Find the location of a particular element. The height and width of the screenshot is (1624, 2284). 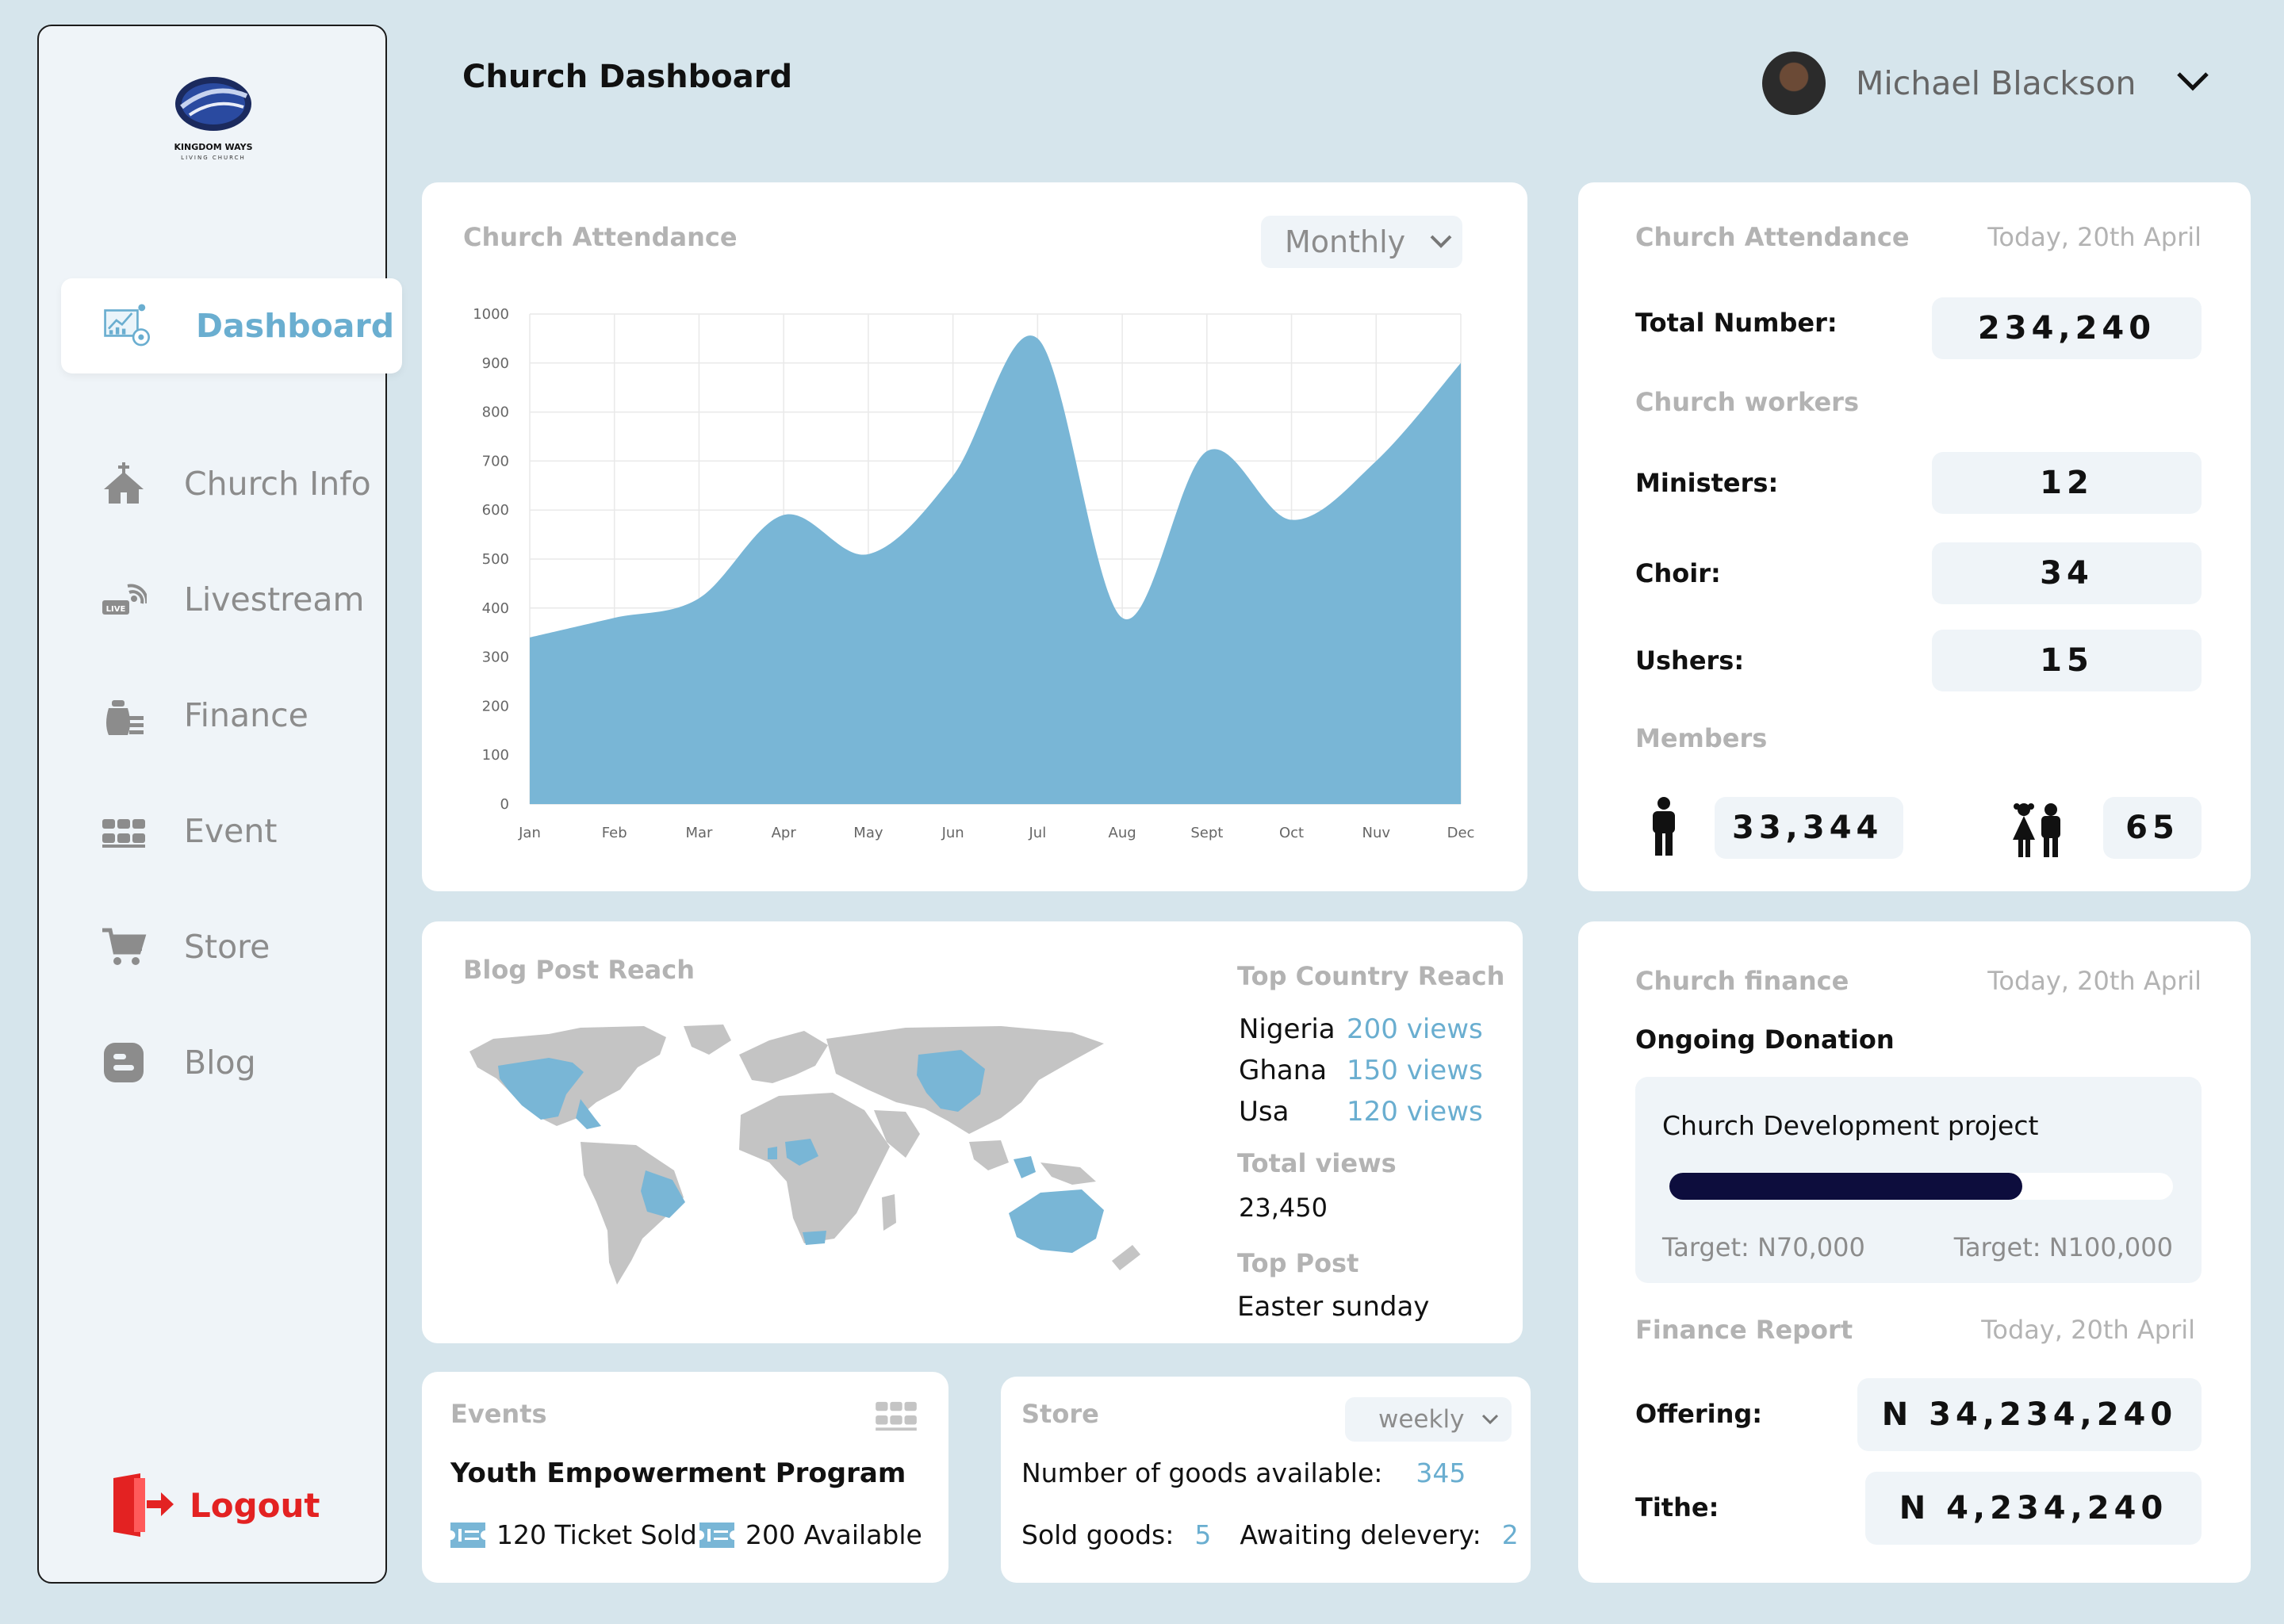

sidebar-item-label: Dashboard is located at coordinates (295, 326).